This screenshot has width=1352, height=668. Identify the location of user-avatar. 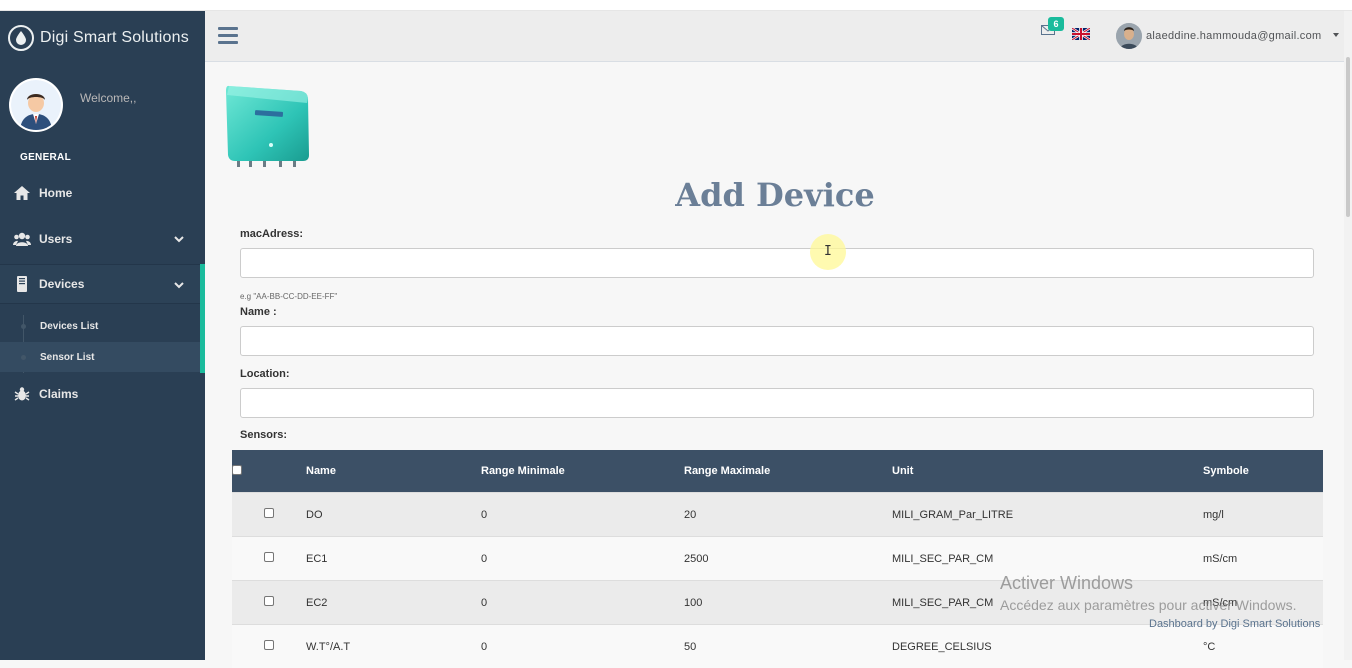
(1129, 36).